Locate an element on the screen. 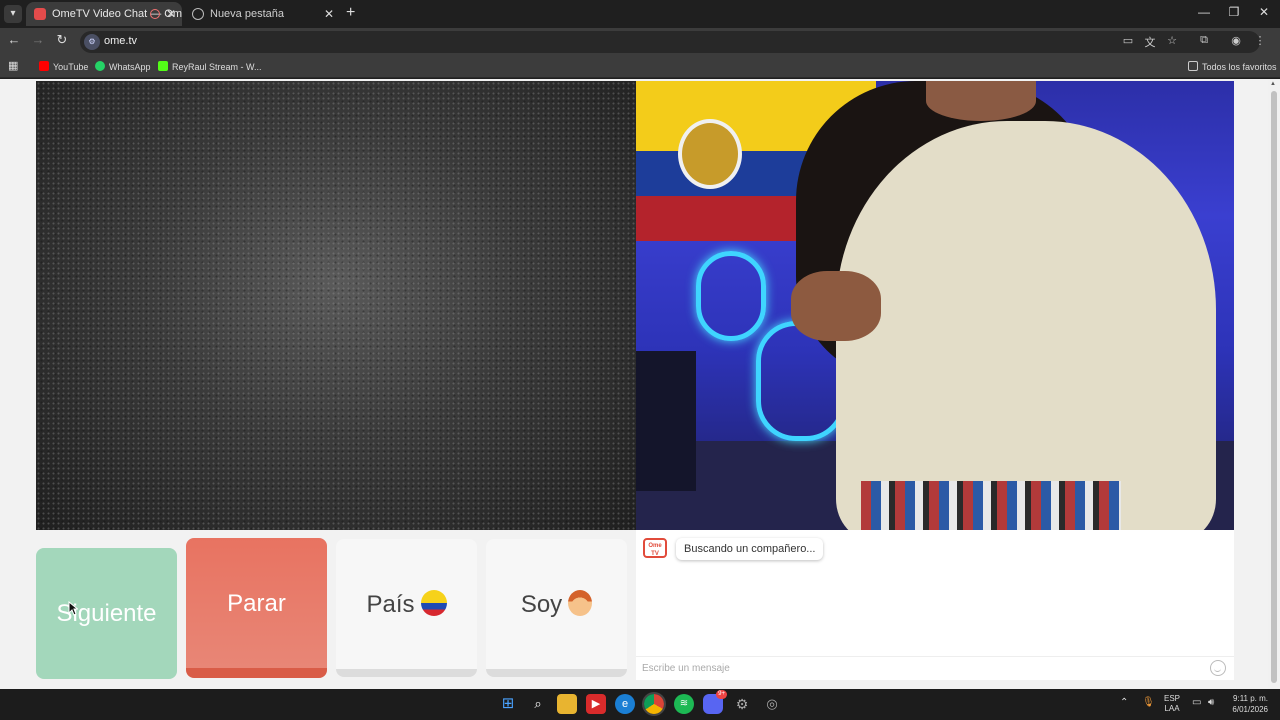 The height and width of the screenshot is (720, 1280). chrome-favicon-icon is located at coordinates (198, 14).